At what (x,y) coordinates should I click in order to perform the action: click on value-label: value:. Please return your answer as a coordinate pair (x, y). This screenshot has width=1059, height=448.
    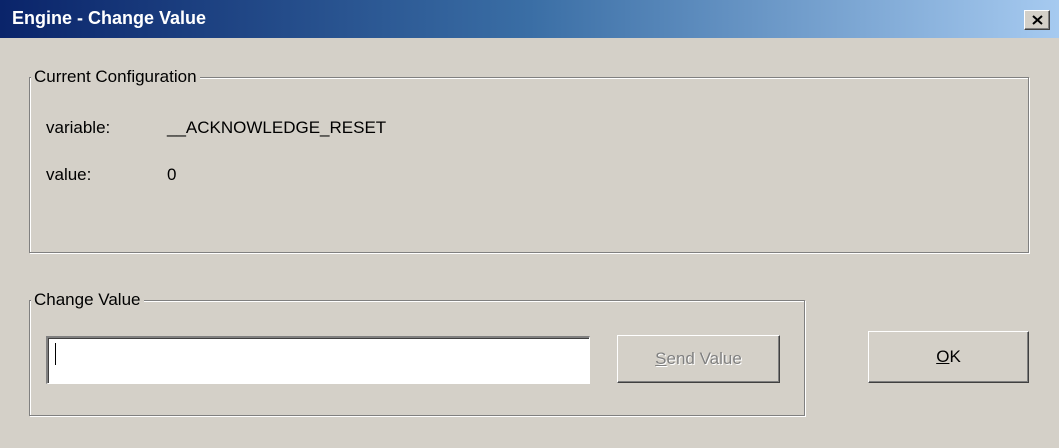
    Looking at the image, I should click on (69, 174).